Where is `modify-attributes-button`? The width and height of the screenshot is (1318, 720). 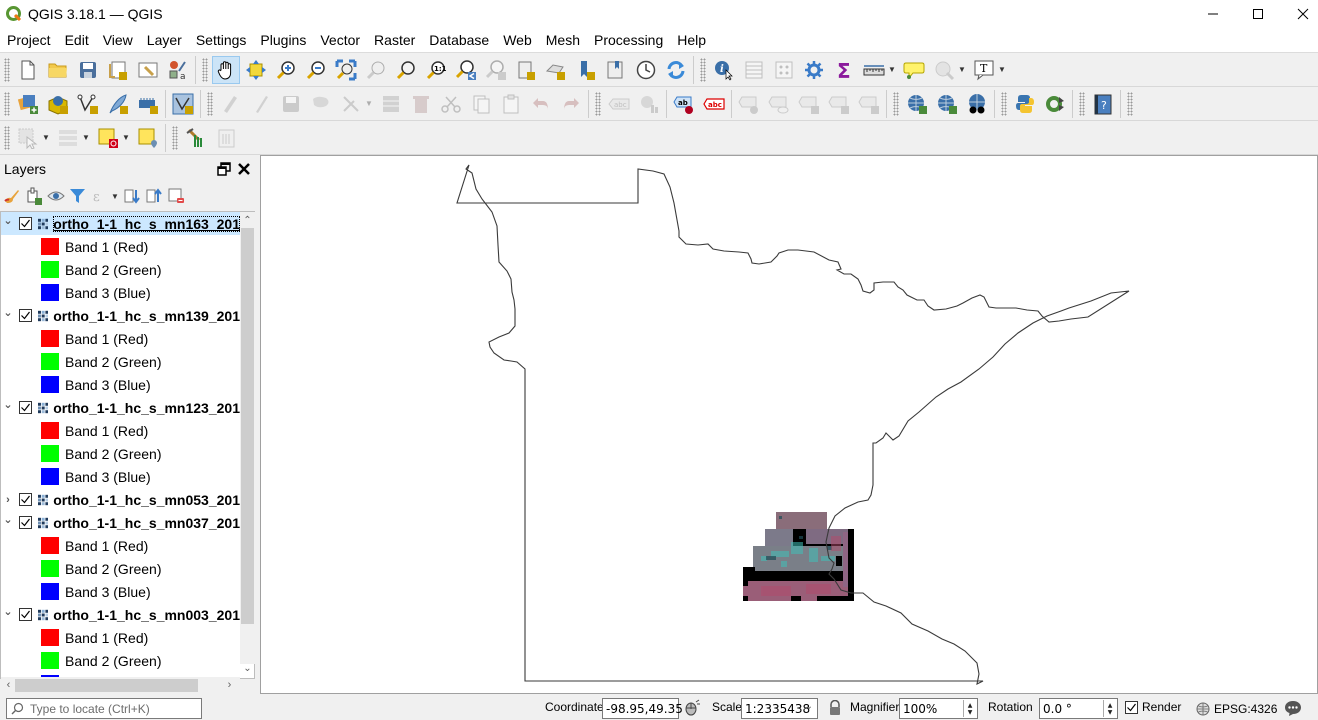 modify-attributes-button is located at coordinates (391, 104).